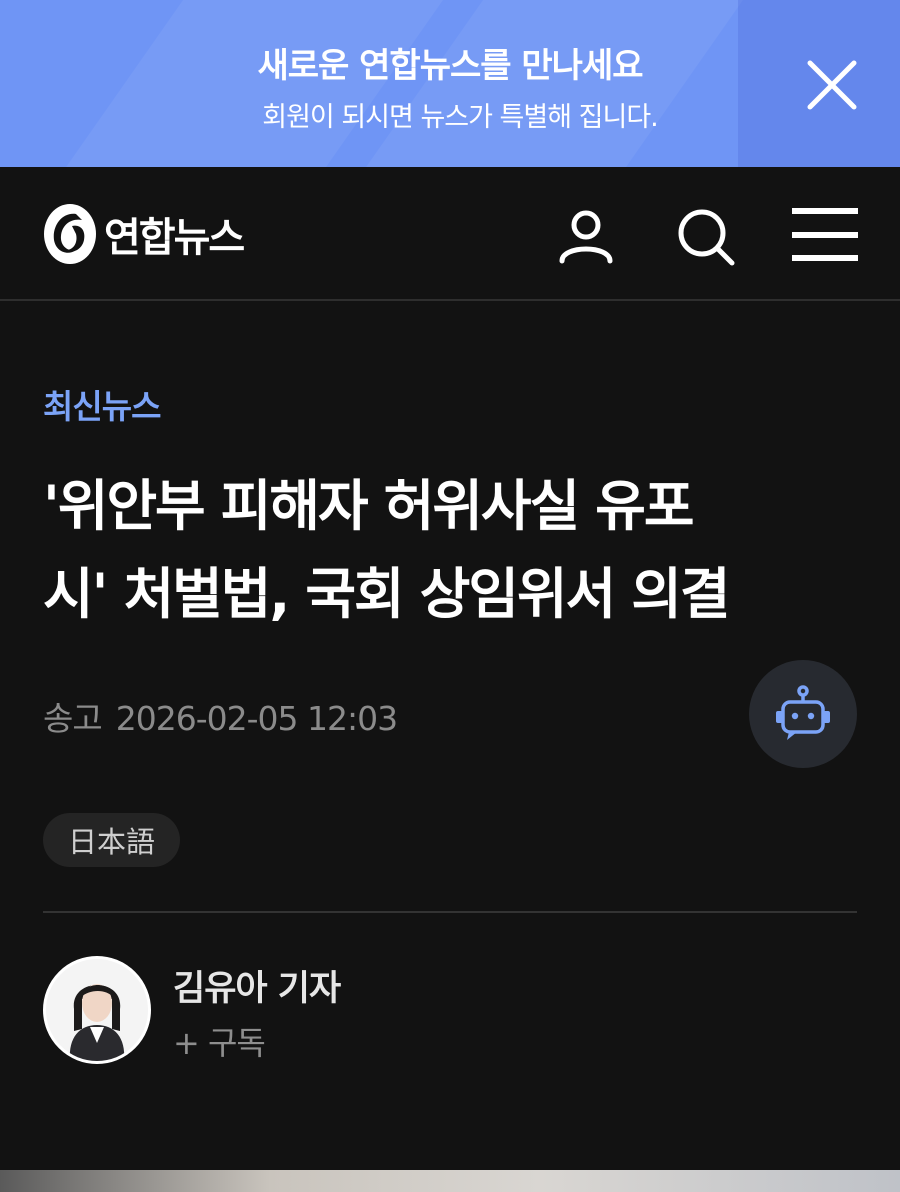 The image size is (900, 1192). Describe the element at coordinates (111, 840) in the screenshot. I see `language-chip-japanese: 日本語` at that location.